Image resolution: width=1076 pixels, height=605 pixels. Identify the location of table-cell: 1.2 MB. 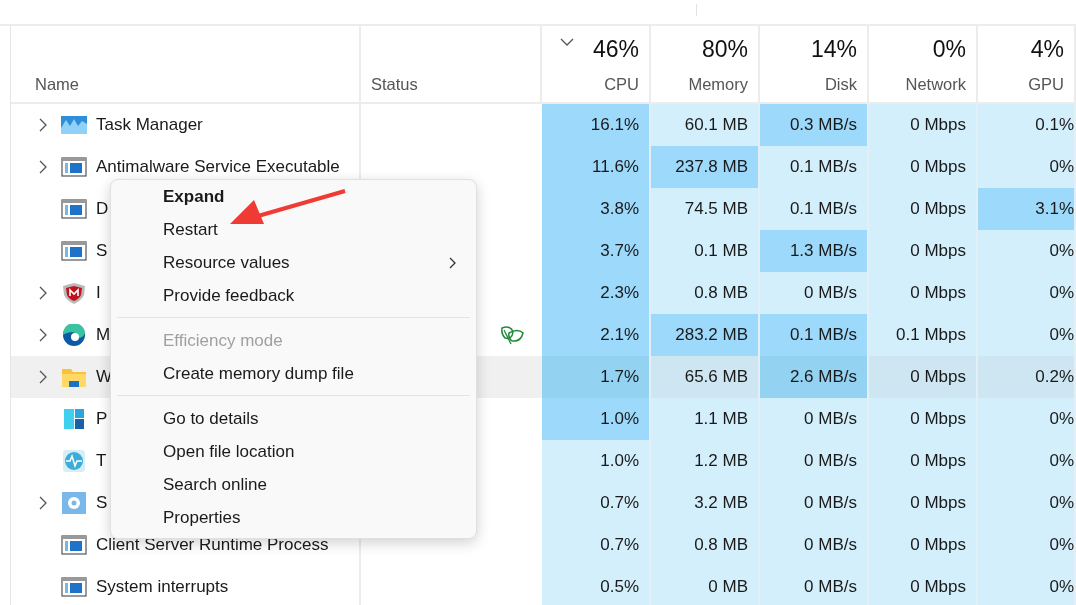
(705, 461).